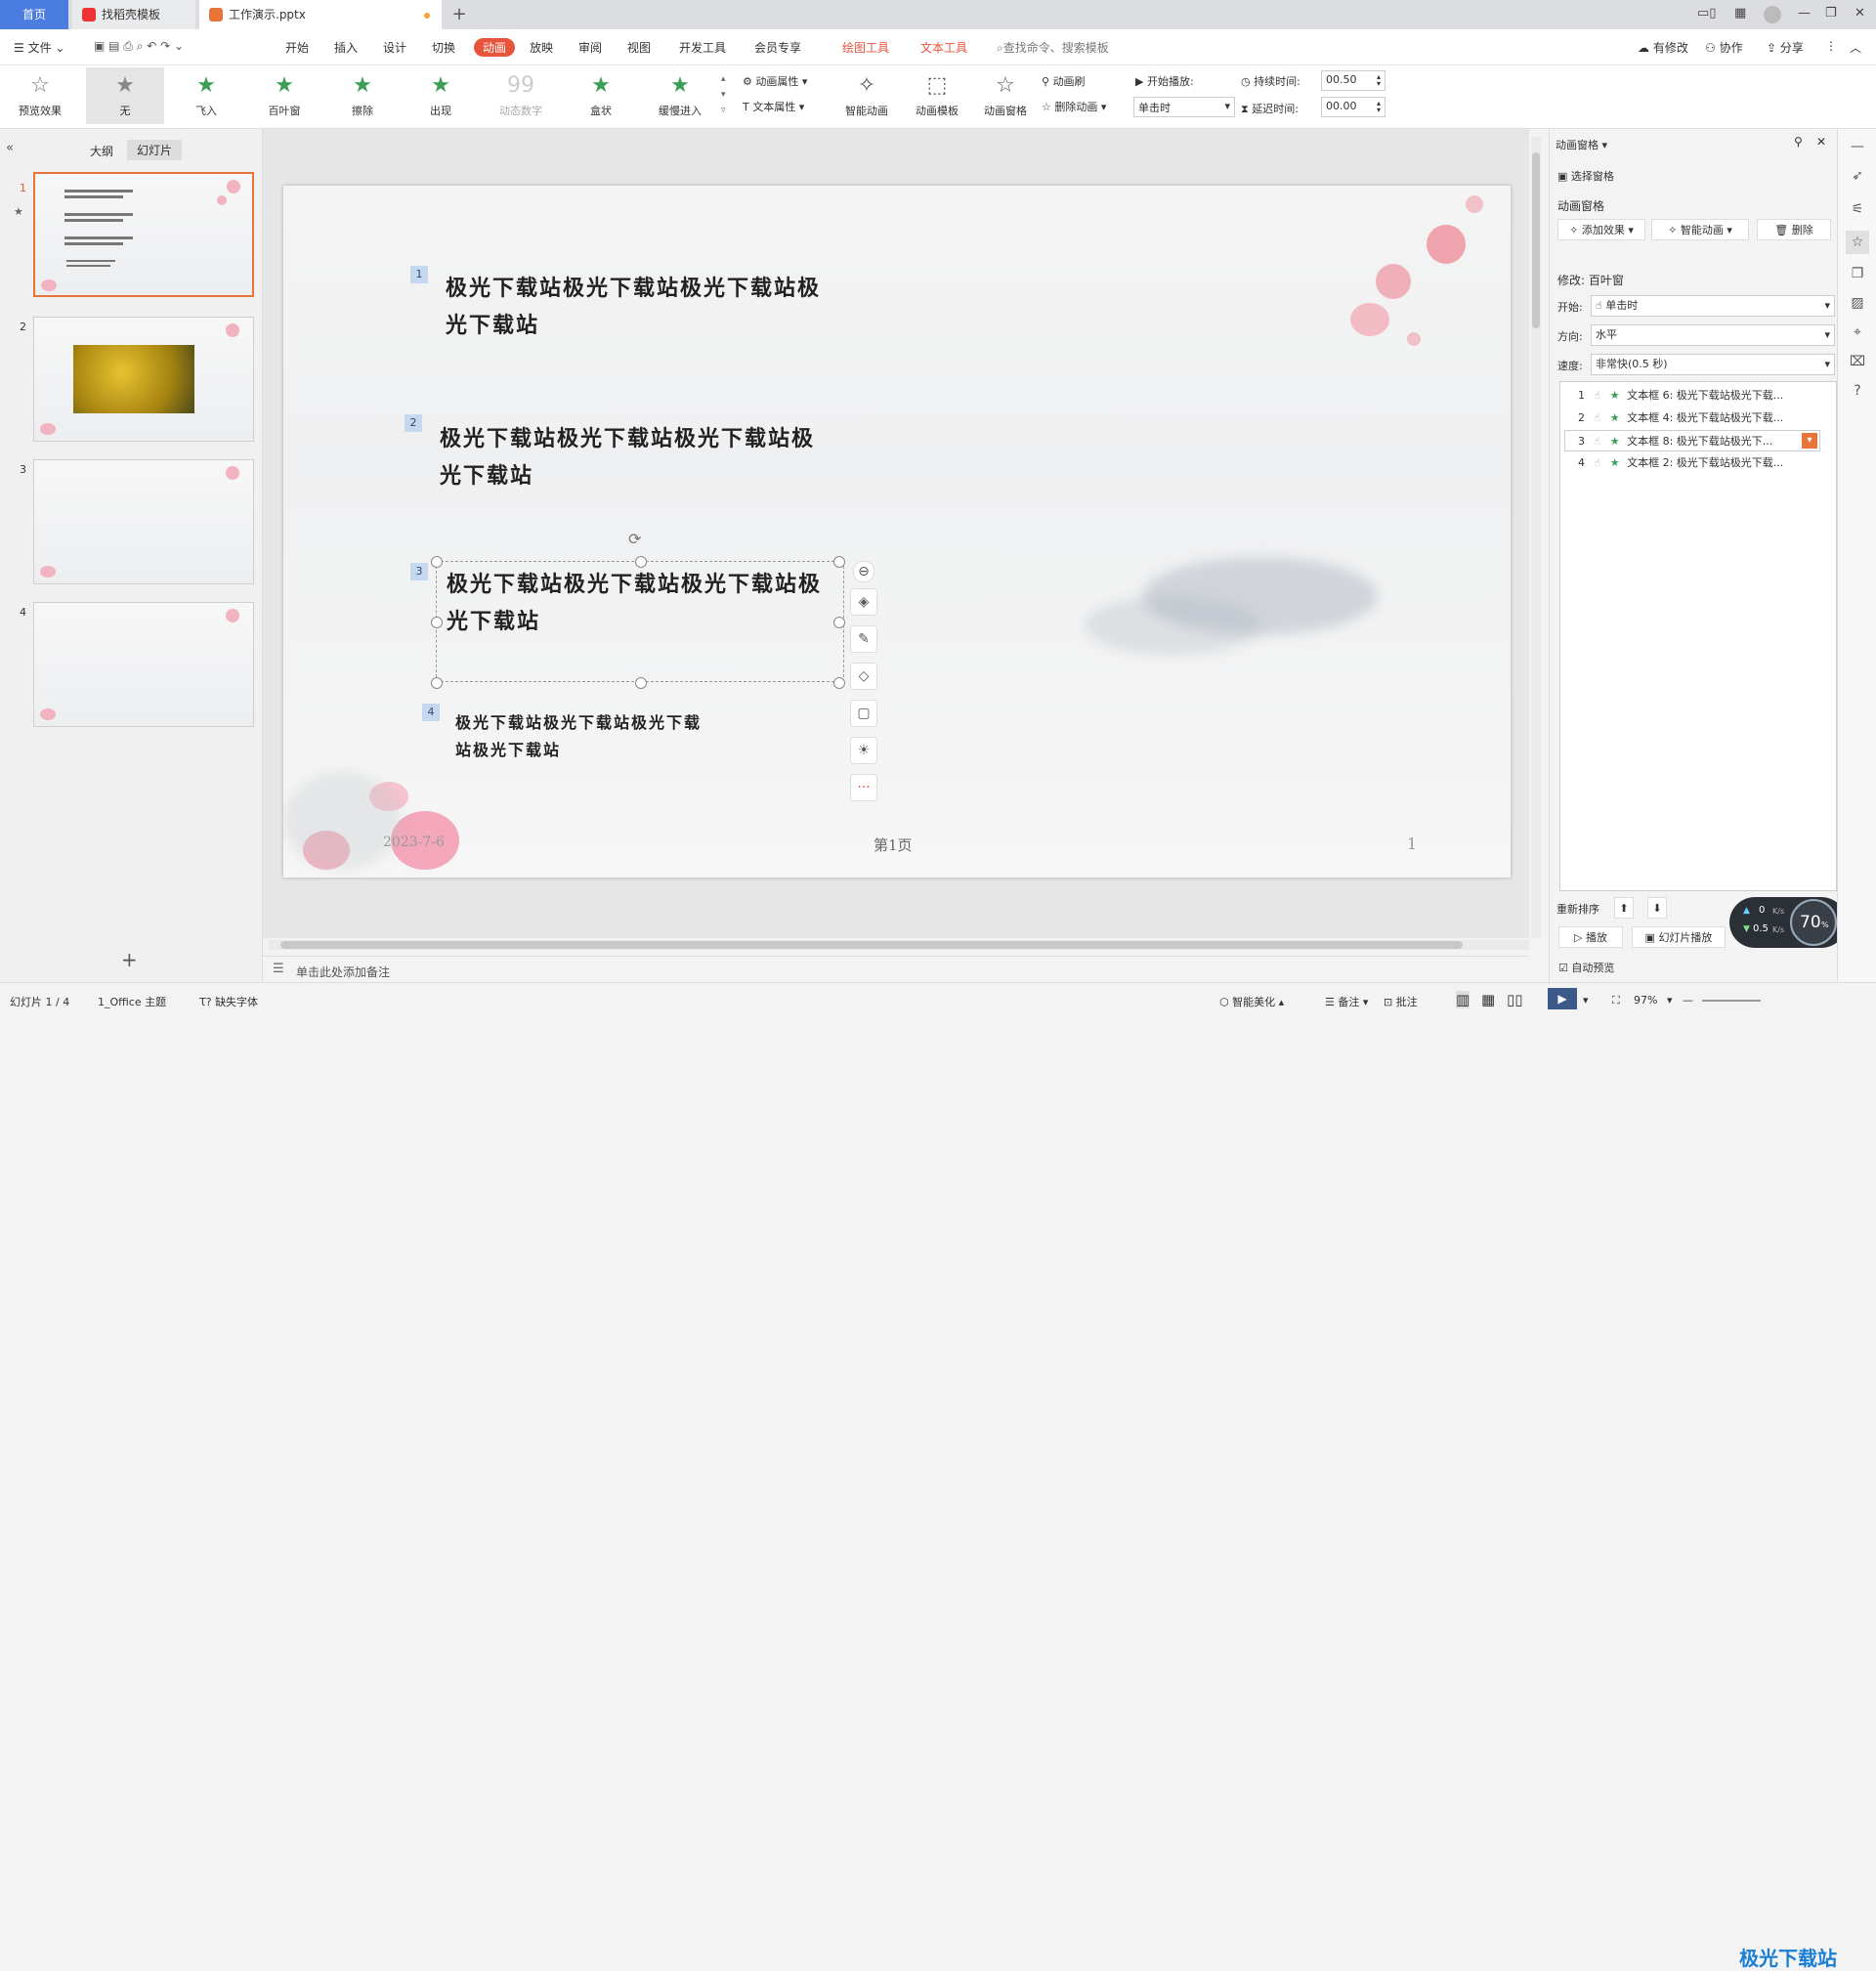 The image size is (1876, 1971). Describe the element at coordinates (394, 47) in the screenshot. I see `menu-design: 设计` at that location.